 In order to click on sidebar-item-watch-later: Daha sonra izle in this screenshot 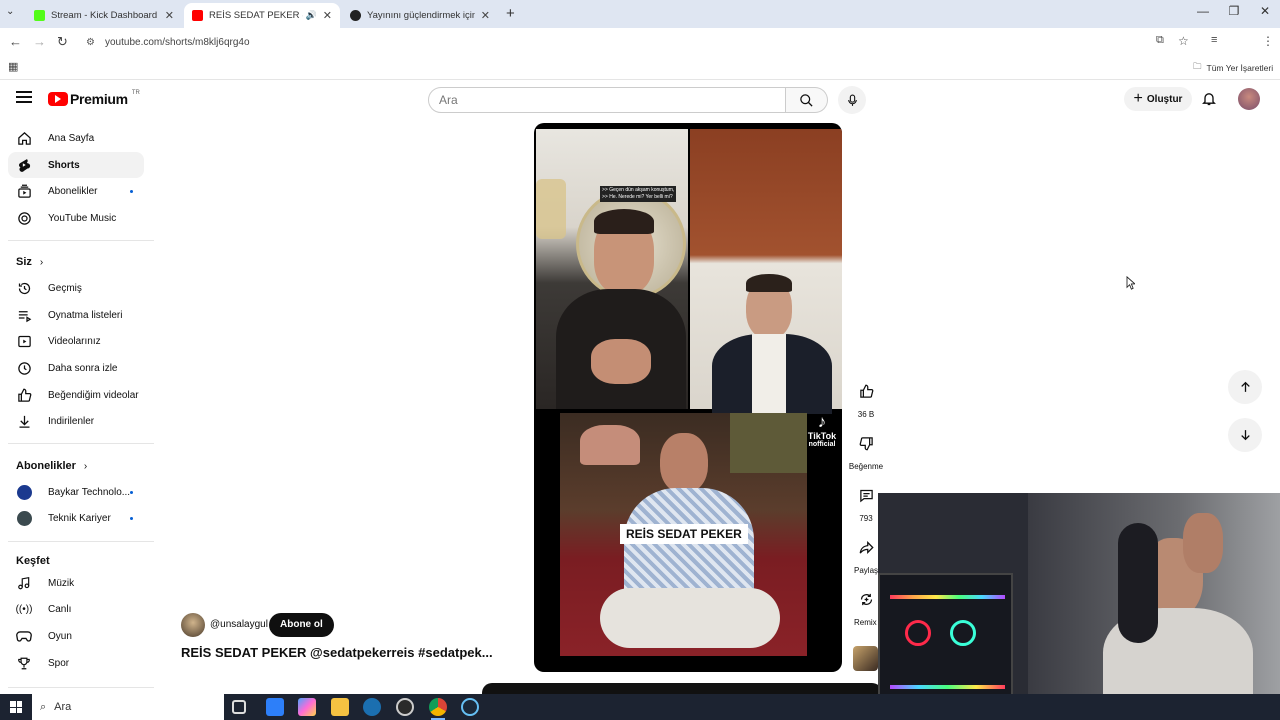, I will do `click(76, 368)`.